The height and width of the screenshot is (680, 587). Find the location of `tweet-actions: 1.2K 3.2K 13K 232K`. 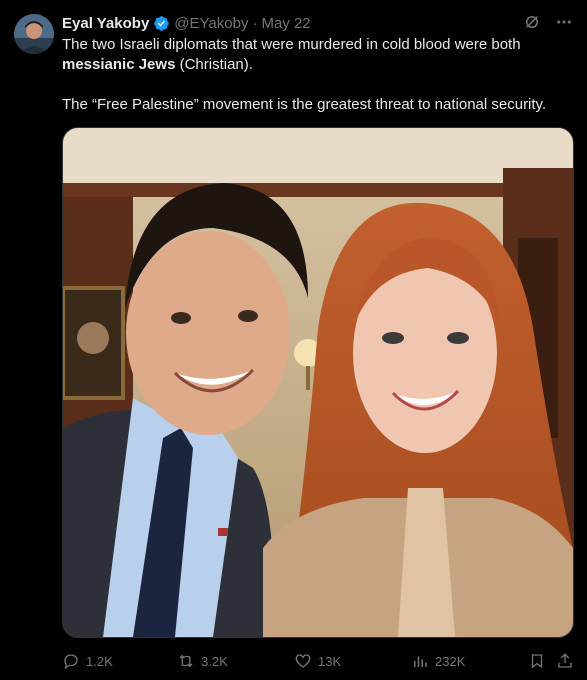

tweet-actions: 1.2K 3.2K 13K 232K is located at coordinates (318, 661).